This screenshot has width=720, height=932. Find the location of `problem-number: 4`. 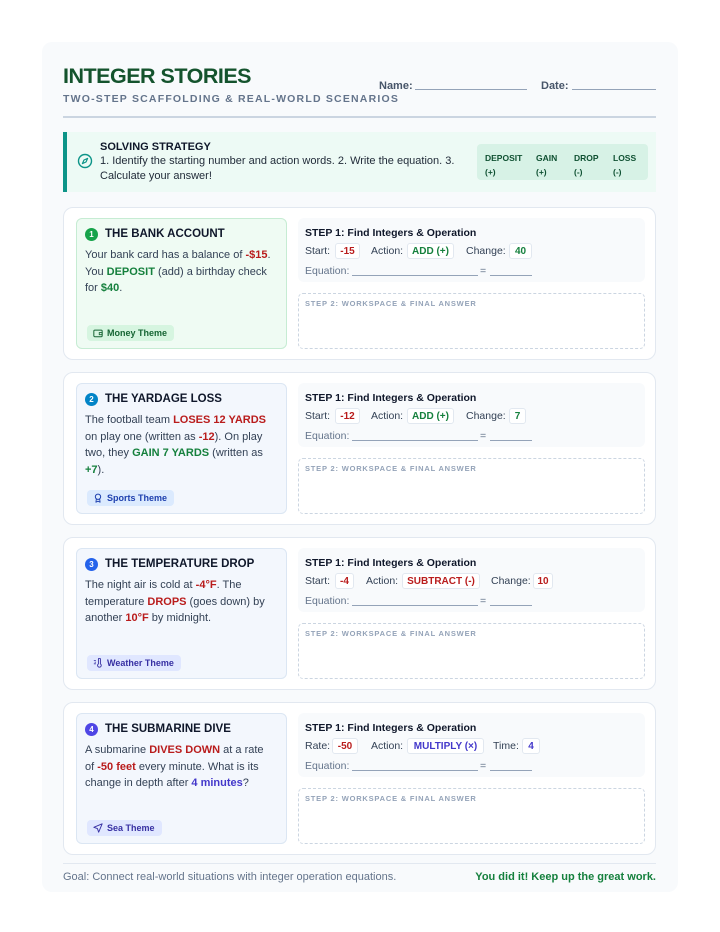

problem-number: 4 is located at coordinates (91, 729).